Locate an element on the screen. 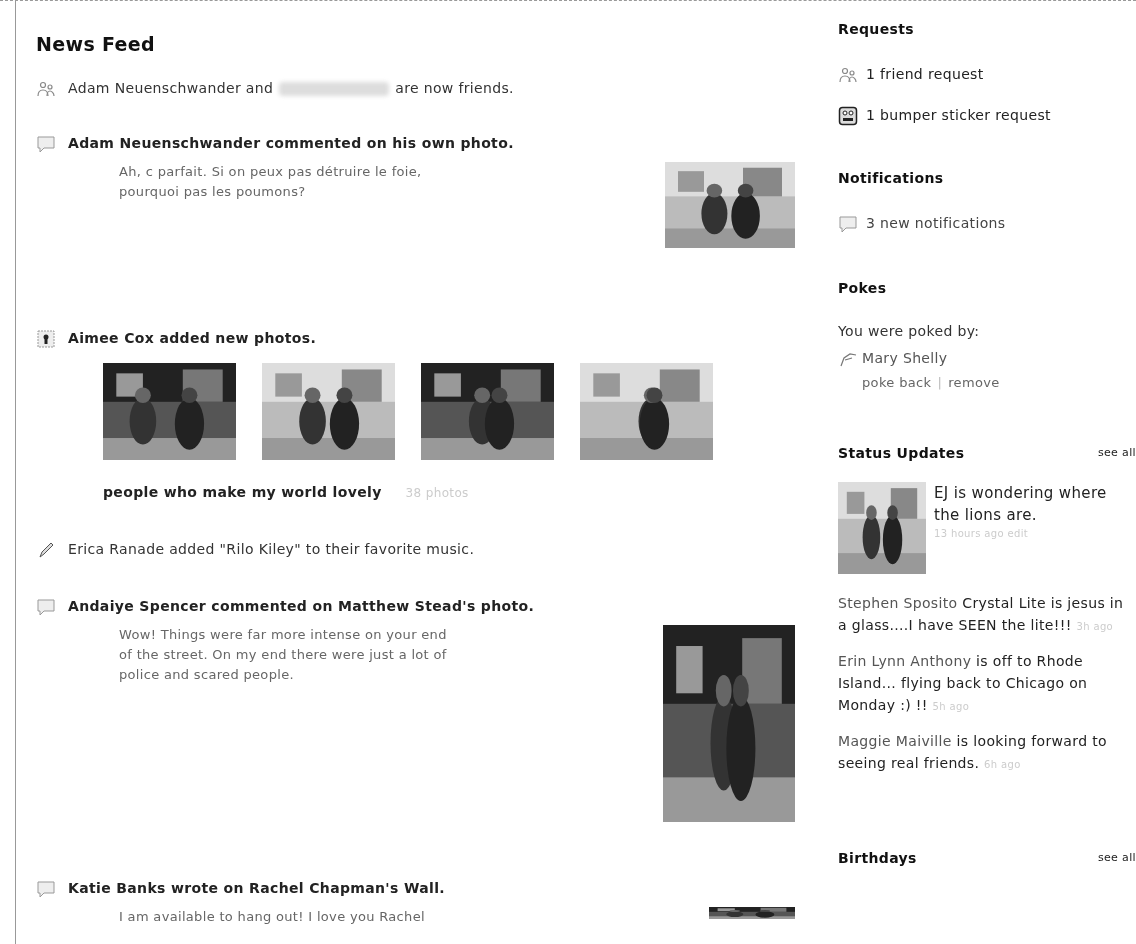  remove-link: remove is located at coordinates (974, 383).